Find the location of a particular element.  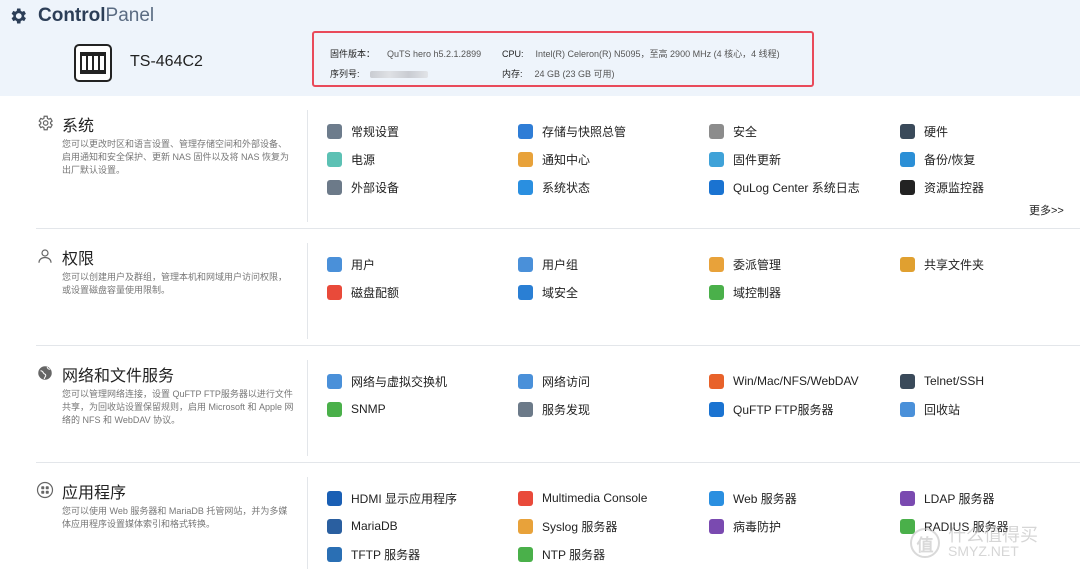

watermark: 值 什么值得买 SMYZ.NET is located at coordinates (974, 542).